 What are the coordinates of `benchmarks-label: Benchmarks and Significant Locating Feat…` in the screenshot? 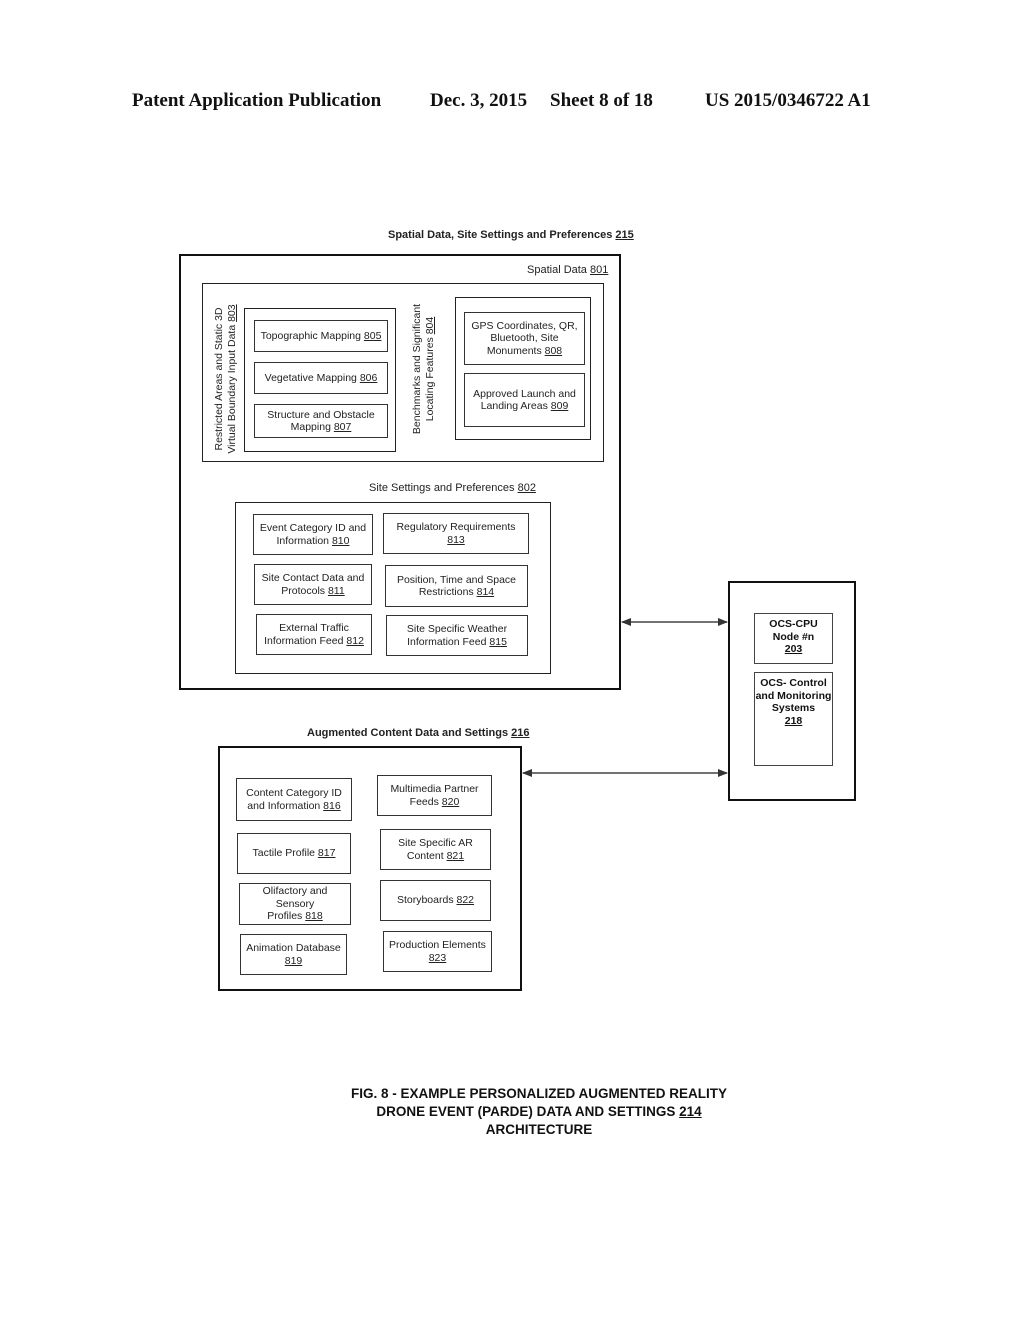 It's located at (423, 369).